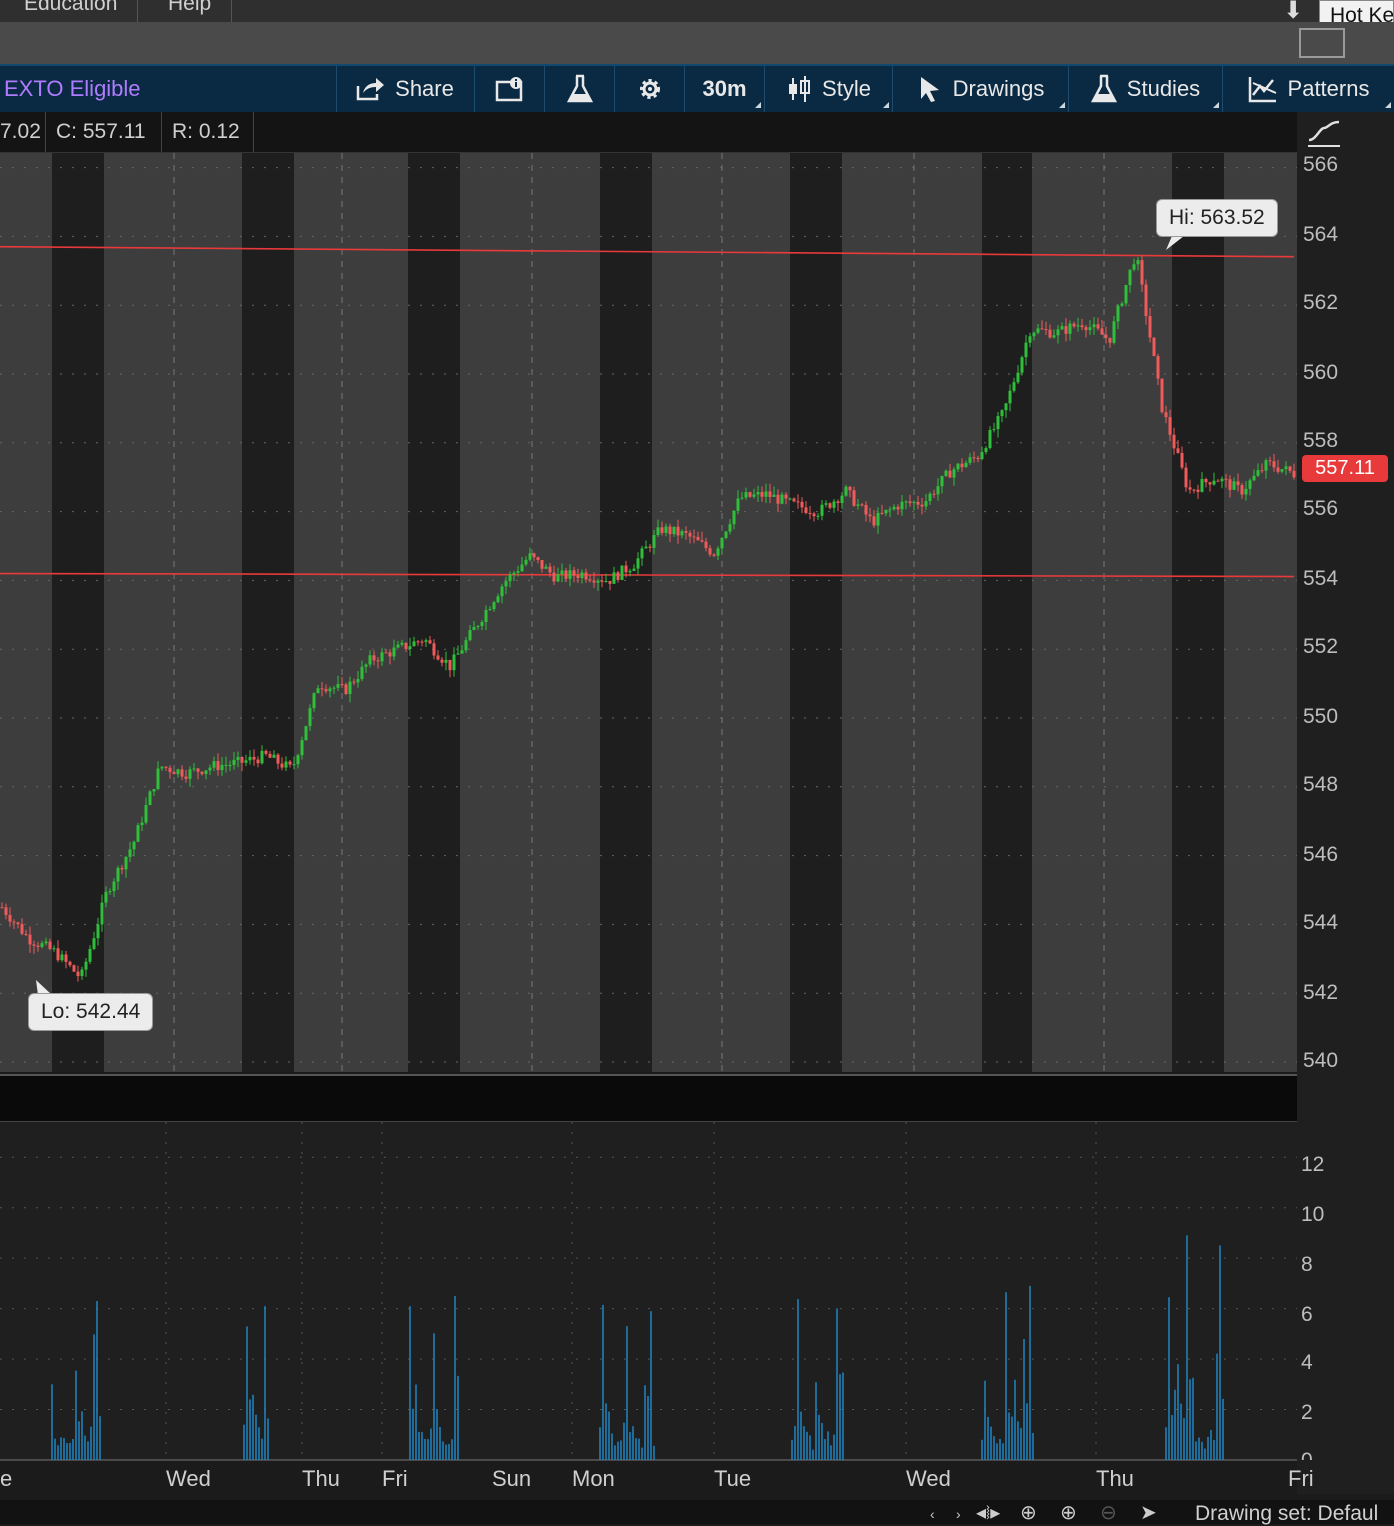 The width and height of the screenshot is (1394, 1526). What do you see at coordinates (988, 1512) in the screenshot?
I see `expand-icon: ◂⧘▸` at bounding box center [988, 1512].